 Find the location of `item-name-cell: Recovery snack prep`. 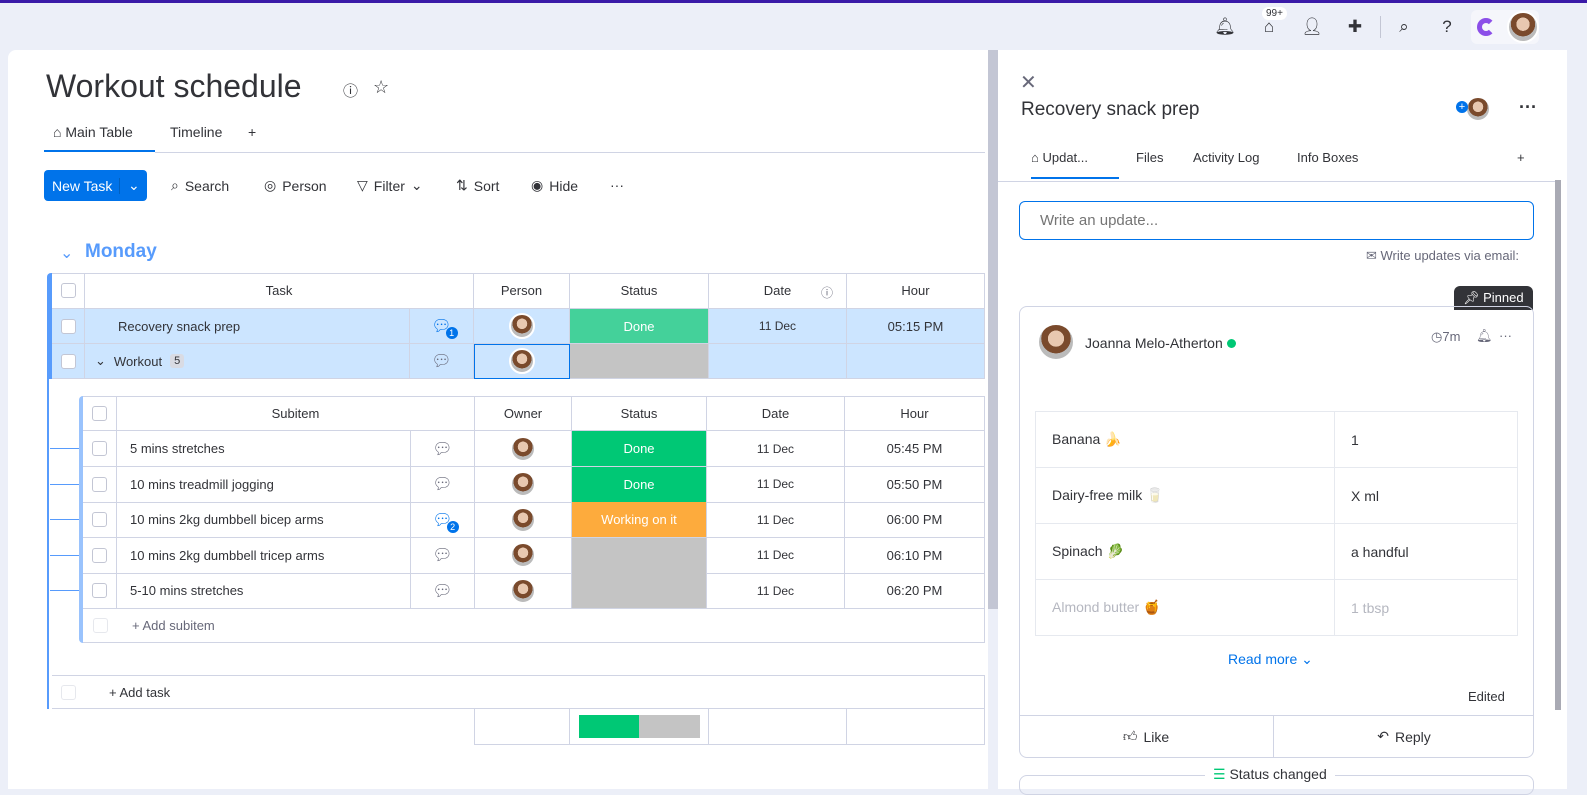

item-name-cell: Recovery snack prep is located at coordinates (247, 326).